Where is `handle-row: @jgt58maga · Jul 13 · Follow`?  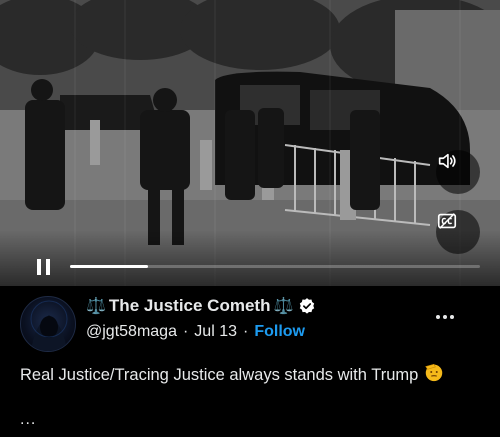
handle-row: @jgt58maga · Jul 13 · Follow is located at coordinates (195, 332).